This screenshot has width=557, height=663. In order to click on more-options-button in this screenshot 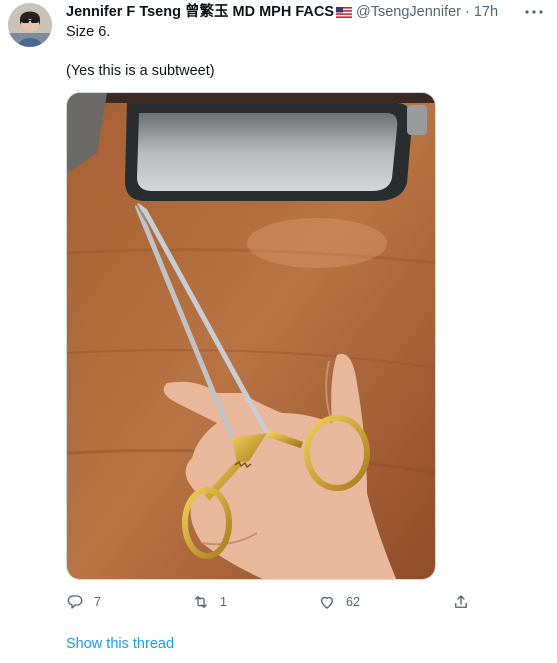, I will do `click(534, 12)`.